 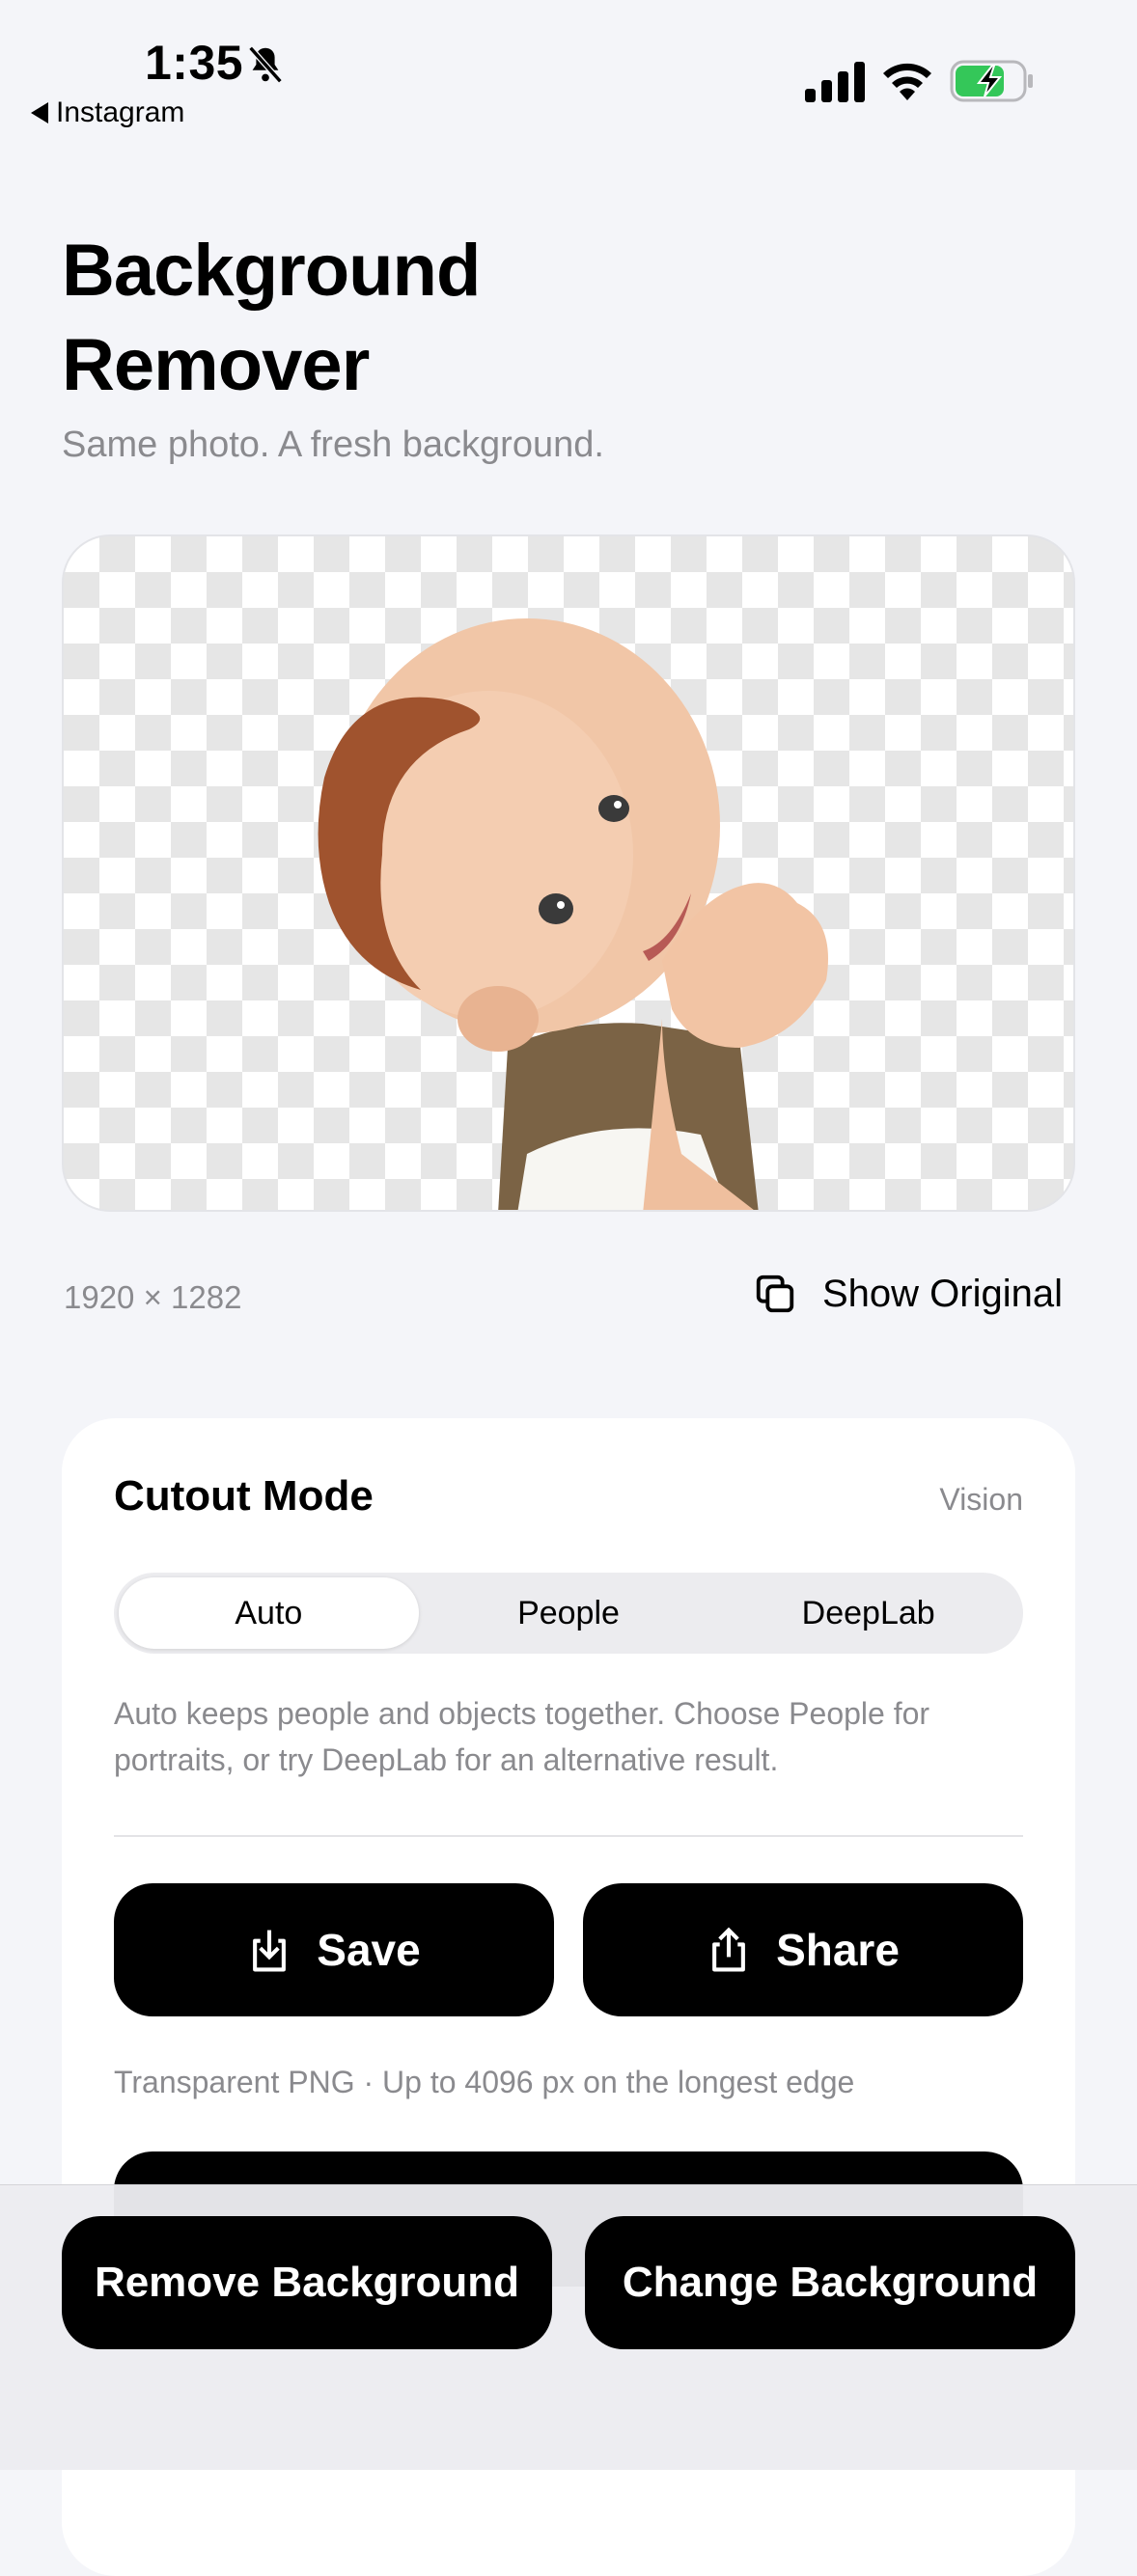 I want to click on title-line-1: Background, so click(x=271, y=271).